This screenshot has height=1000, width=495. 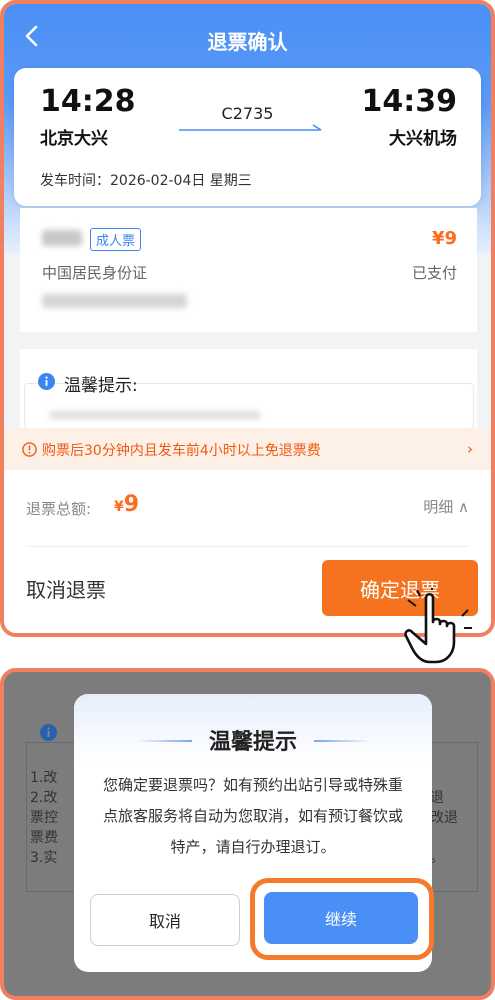 I want to click on id-number-redacted, so click(x=114, y=301).